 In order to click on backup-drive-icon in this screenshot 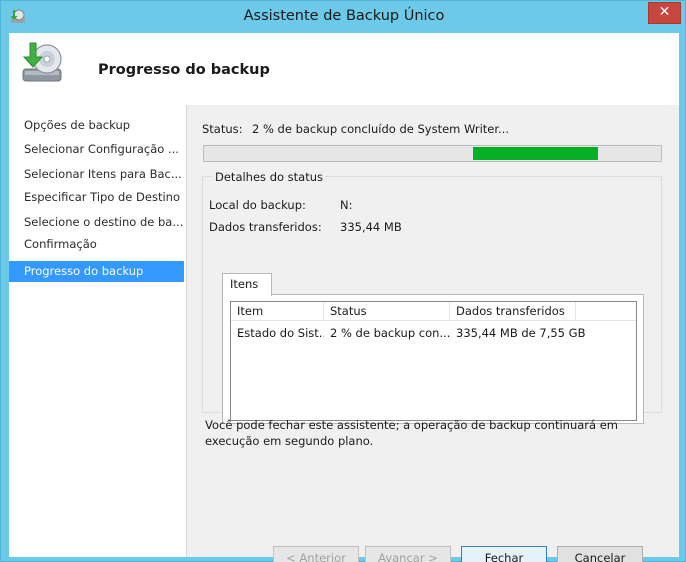, I will do `click(42, 62)`.